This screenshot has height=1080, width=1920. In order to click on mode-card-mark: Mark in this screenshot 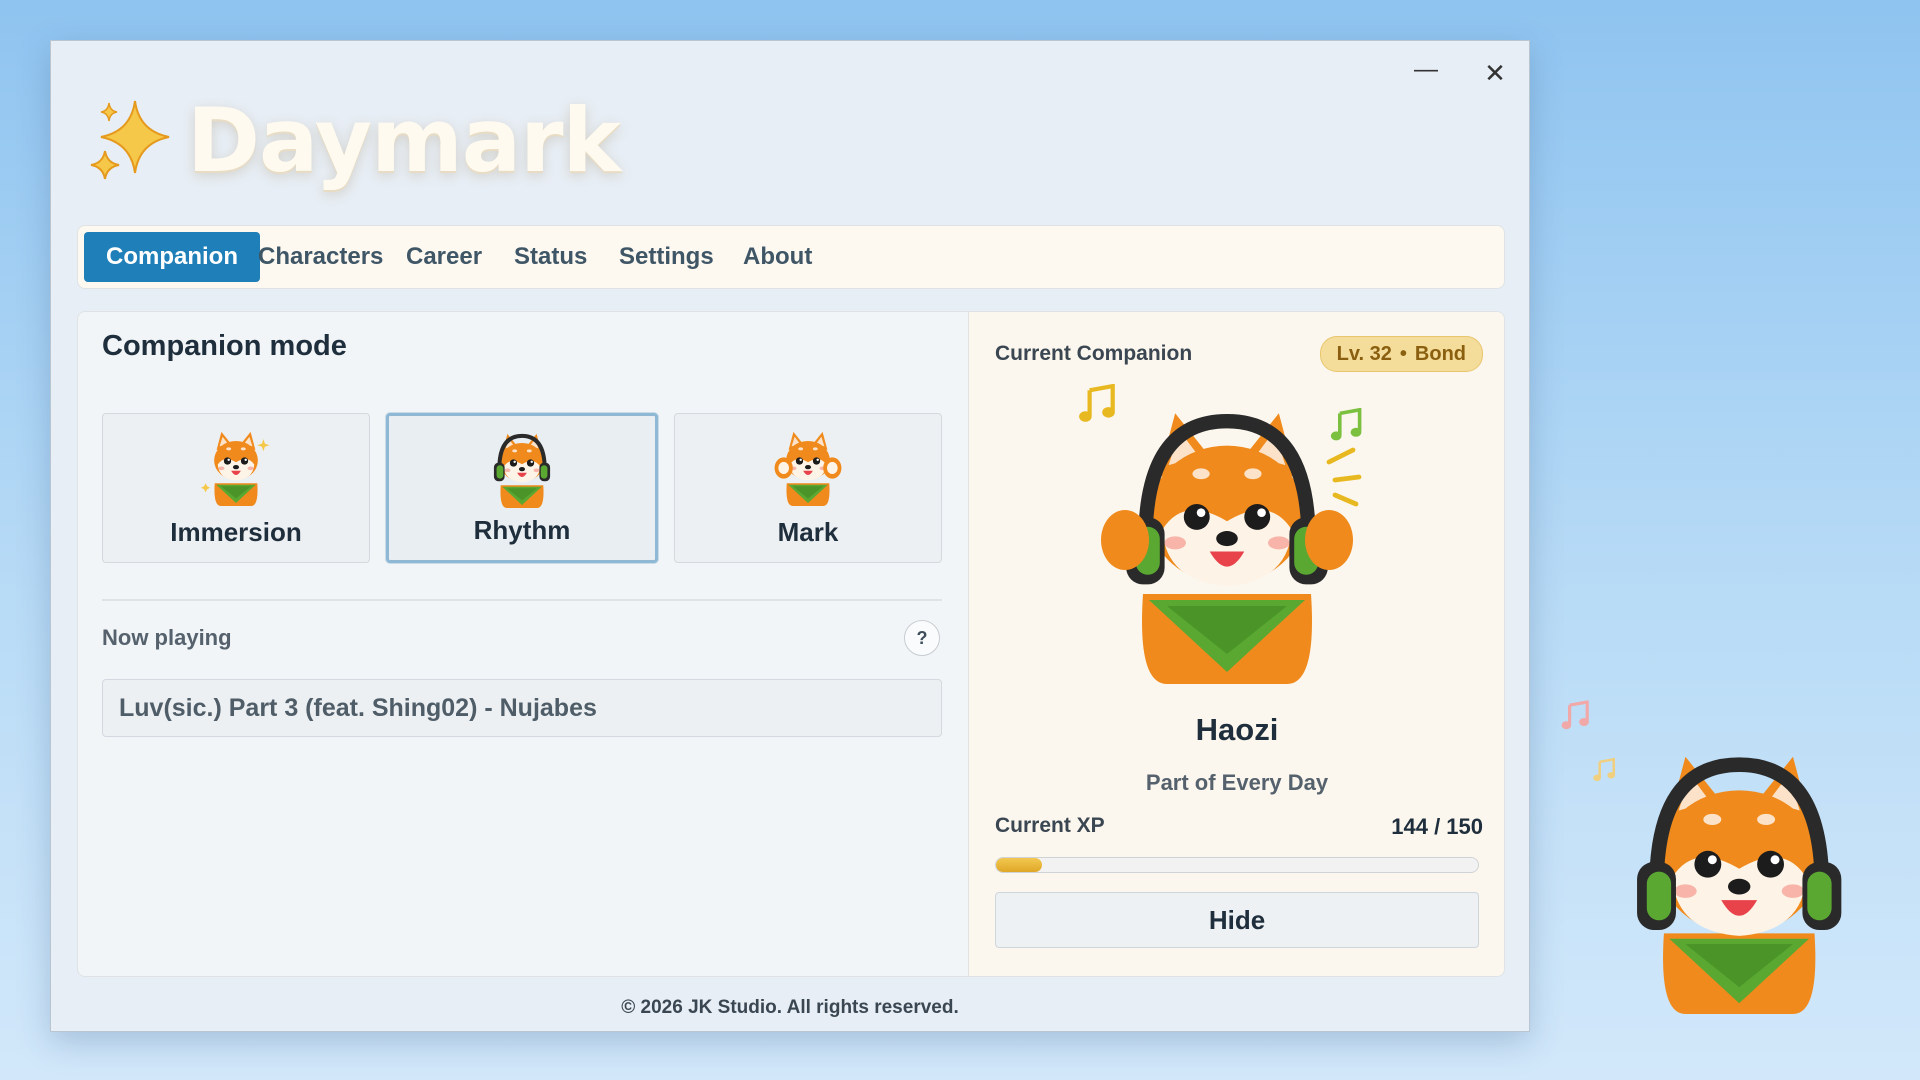, I will do `click(808, 488)`.